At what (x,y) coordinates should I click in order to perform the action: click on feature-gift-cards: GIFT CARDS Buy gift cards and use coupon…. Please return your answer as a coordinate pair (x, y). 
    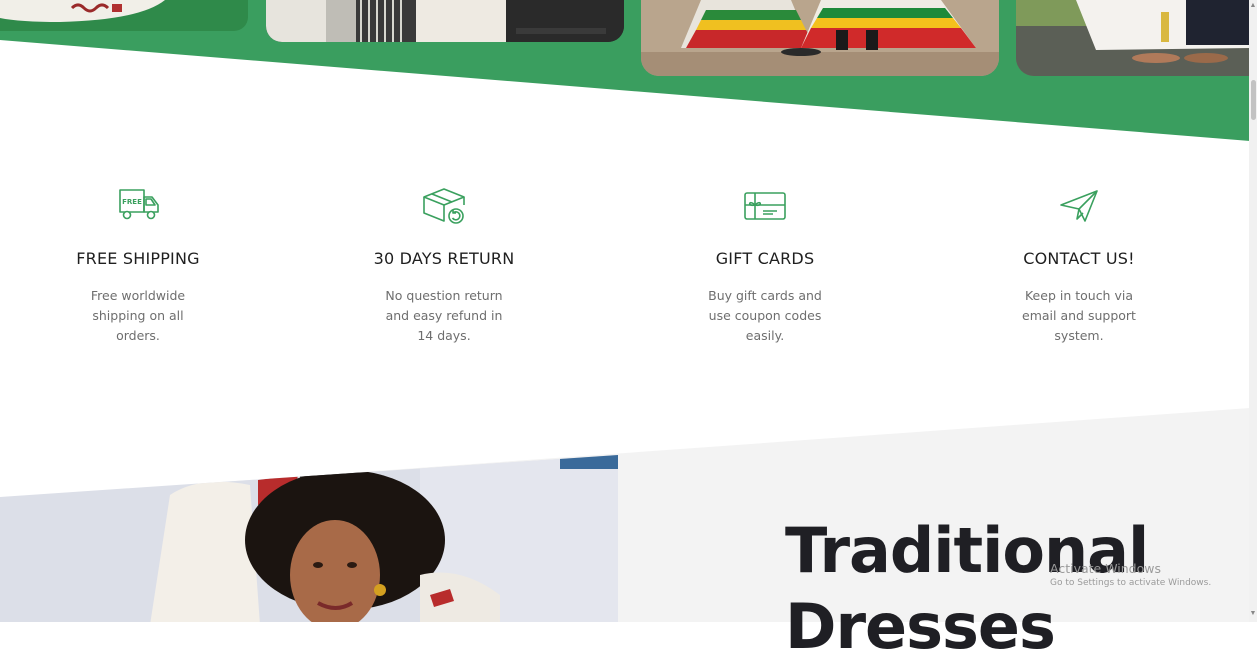
    Looking at the image, I should click on (765, 260).